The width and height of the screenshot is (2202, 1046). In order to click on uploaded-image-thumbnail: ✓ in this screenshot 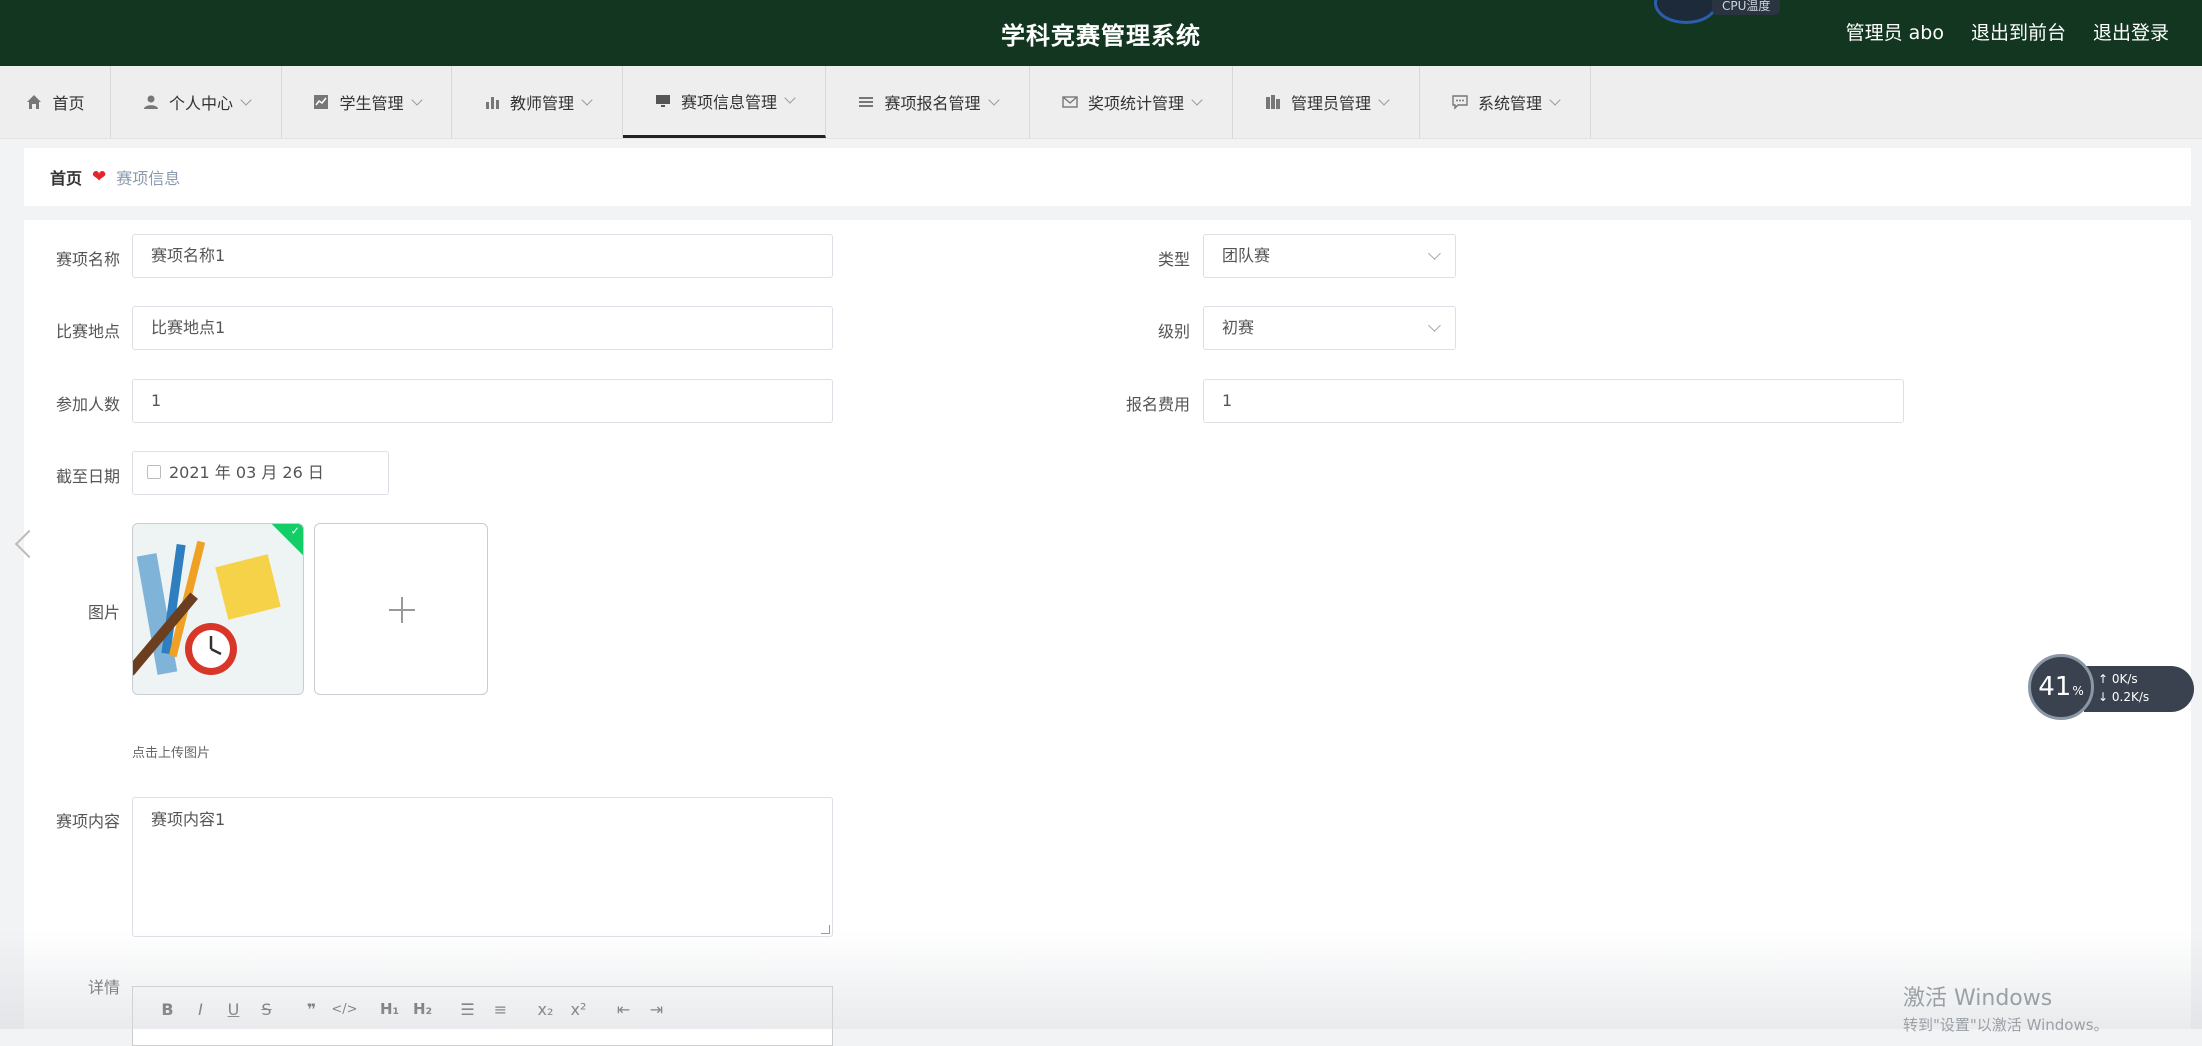, I will do `click(218, 609)`.